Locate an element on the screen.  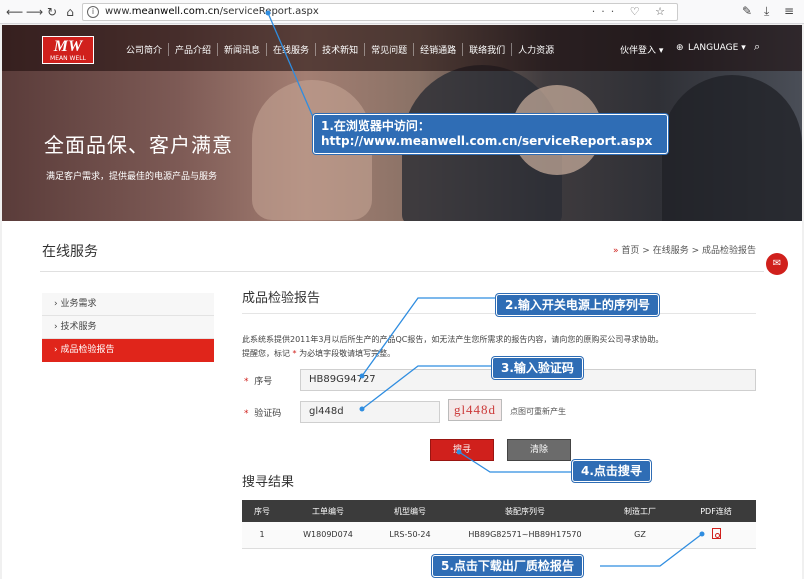
tools-icon: ✎ is located at coordinates (747, 11).